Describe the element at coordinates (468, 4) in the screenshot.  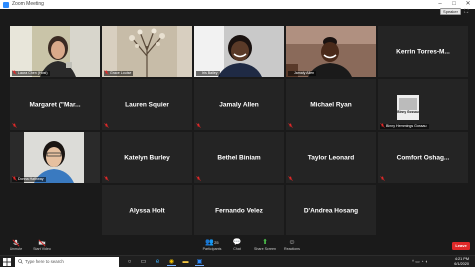
I see `close-button: ✕` at that location.